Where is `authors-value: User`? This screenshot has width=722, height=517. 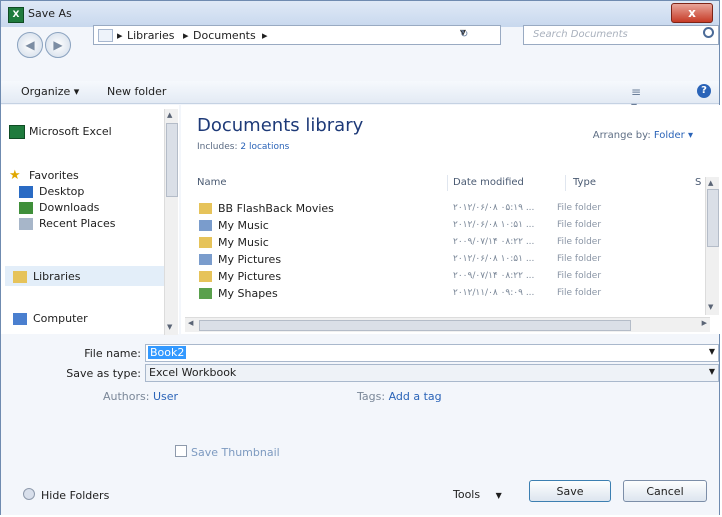
authors-value: User is located at coordinates (165, 396).